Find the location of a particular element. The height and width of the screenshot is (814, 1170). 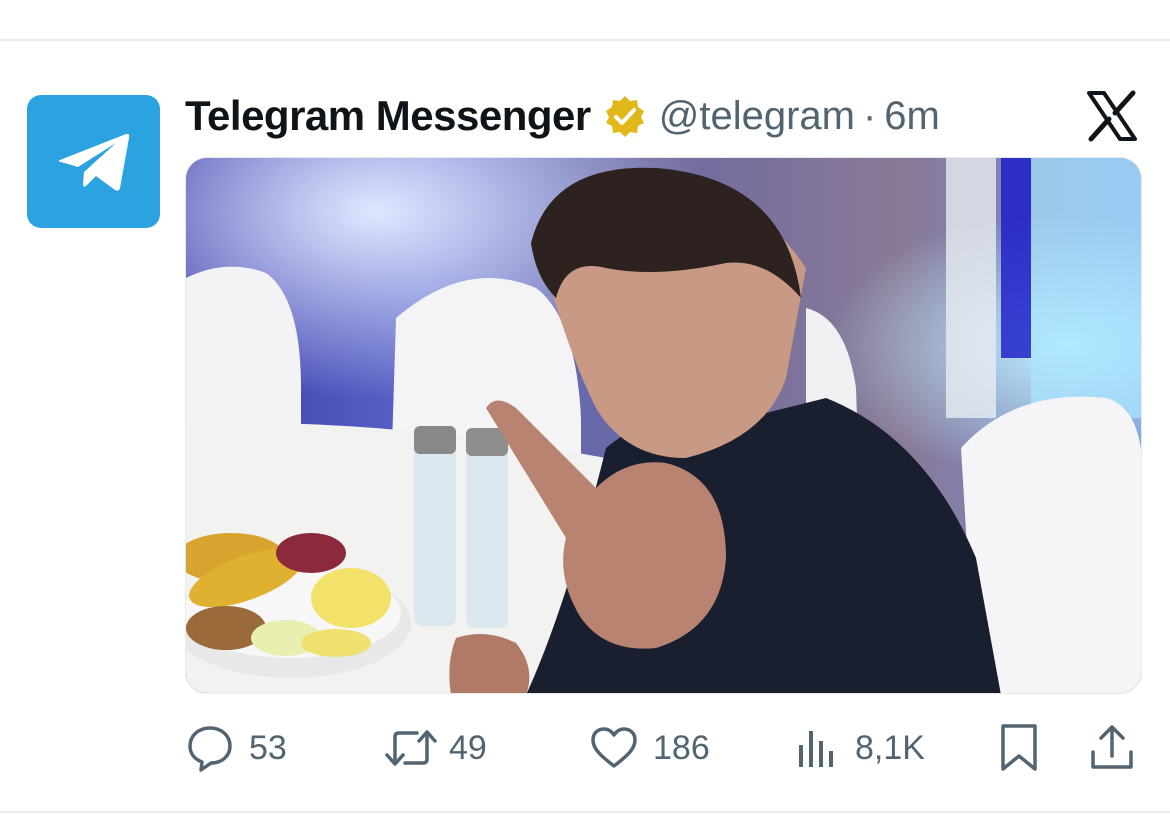

like-count: 186 is located at coordinates (681, 747).